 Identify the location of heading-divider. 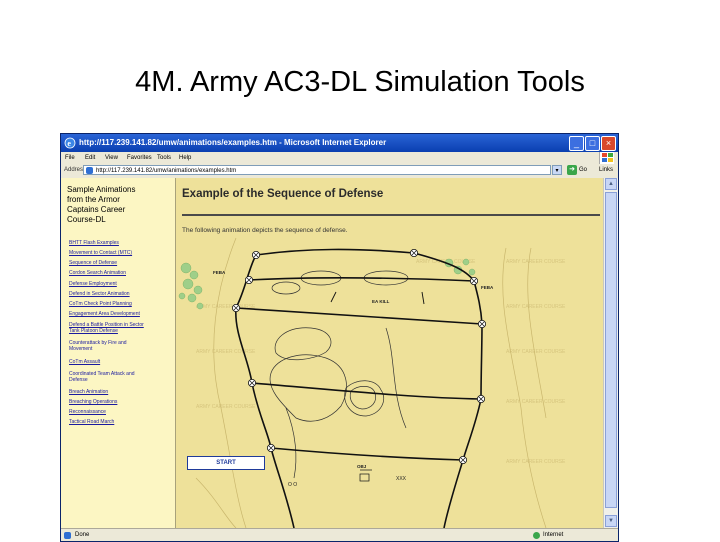
(391, 215).